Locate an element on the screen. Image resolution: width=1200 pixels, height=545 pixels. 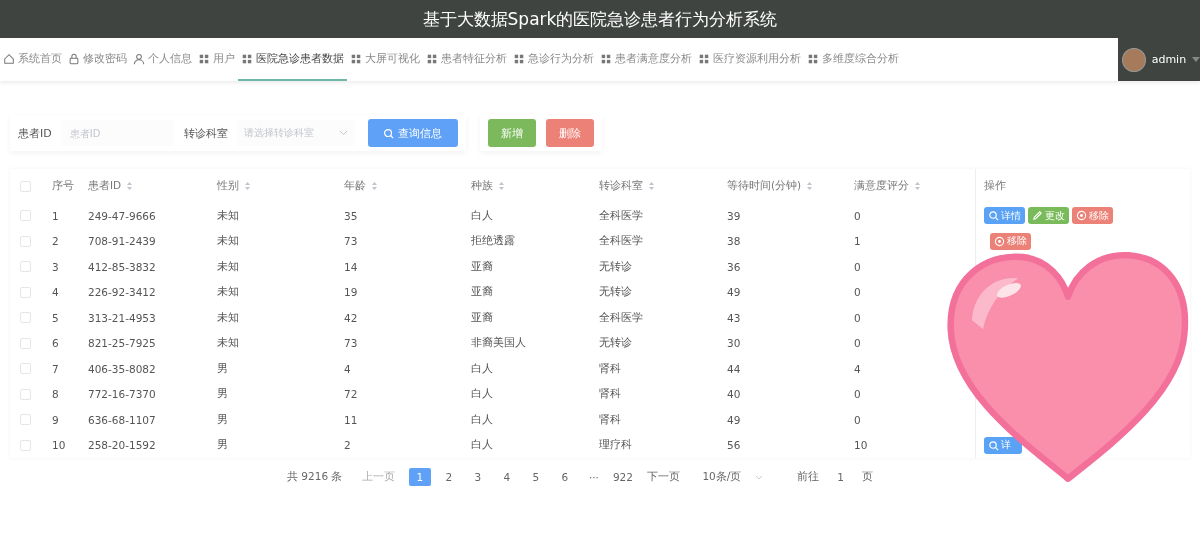
chevron-icon is located at coordinates (343, 133).